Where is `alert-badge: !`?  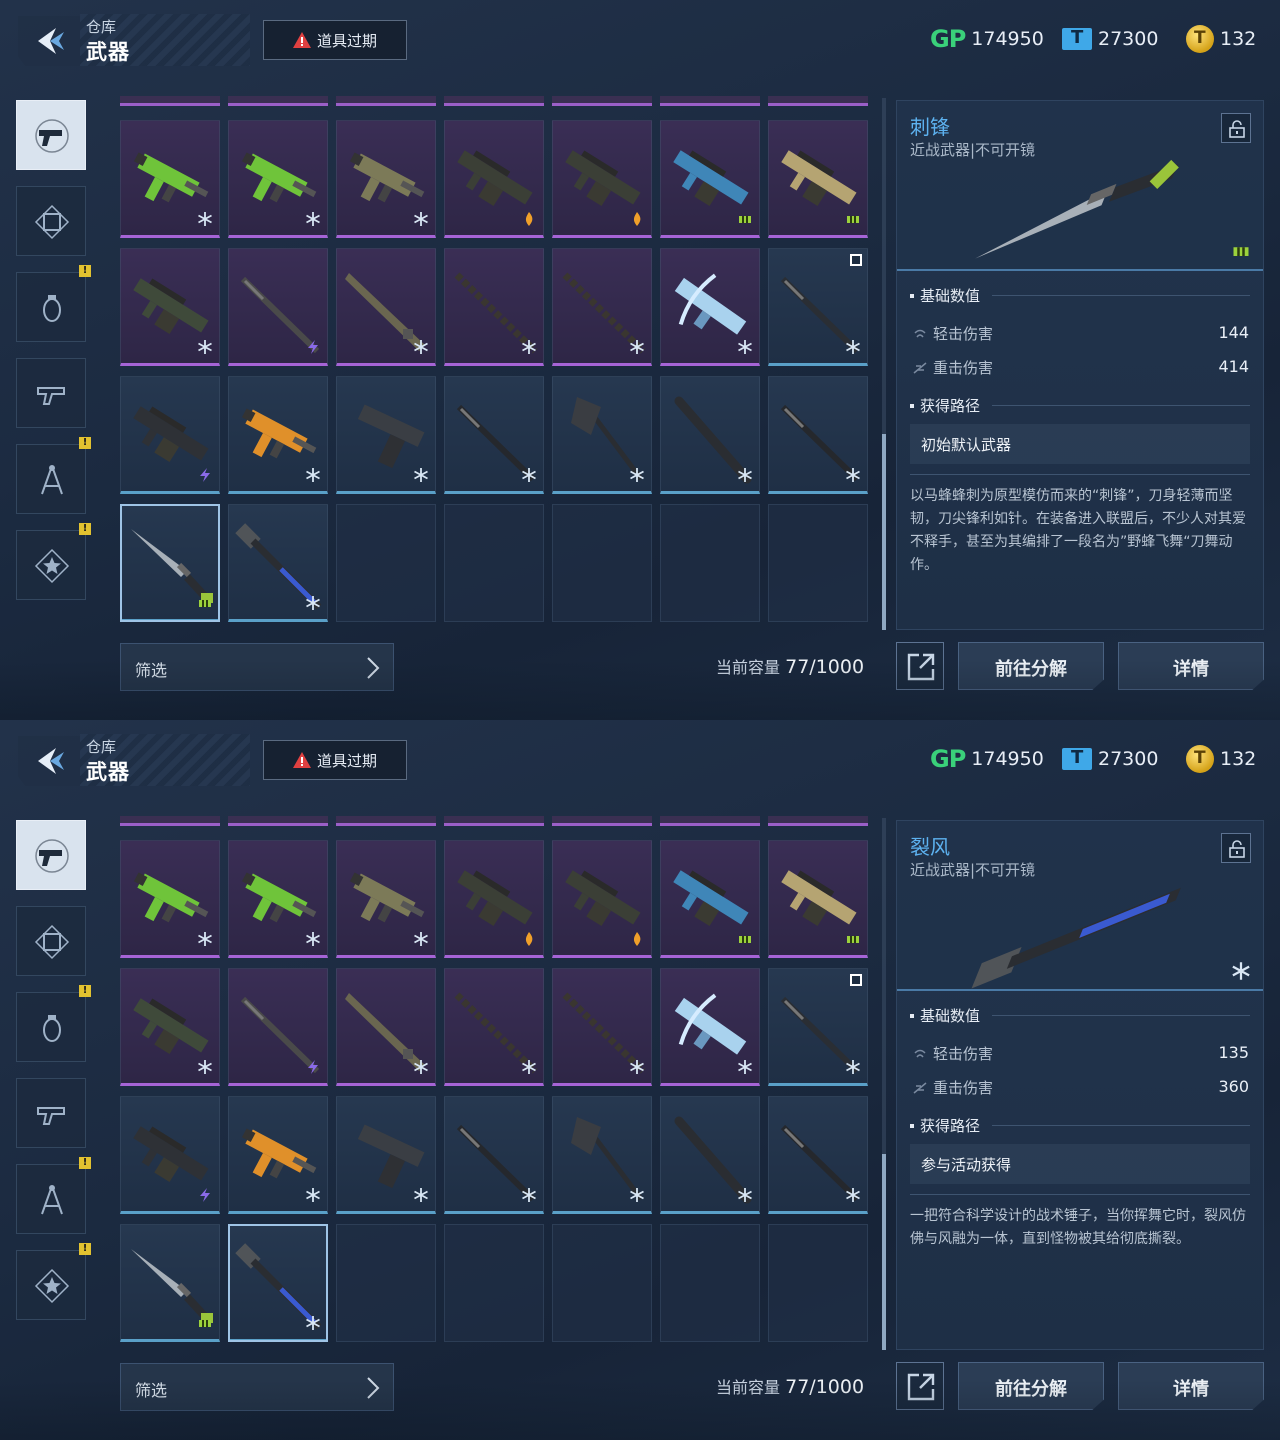
alert-badge: ! is located at coordinates (85, 991).